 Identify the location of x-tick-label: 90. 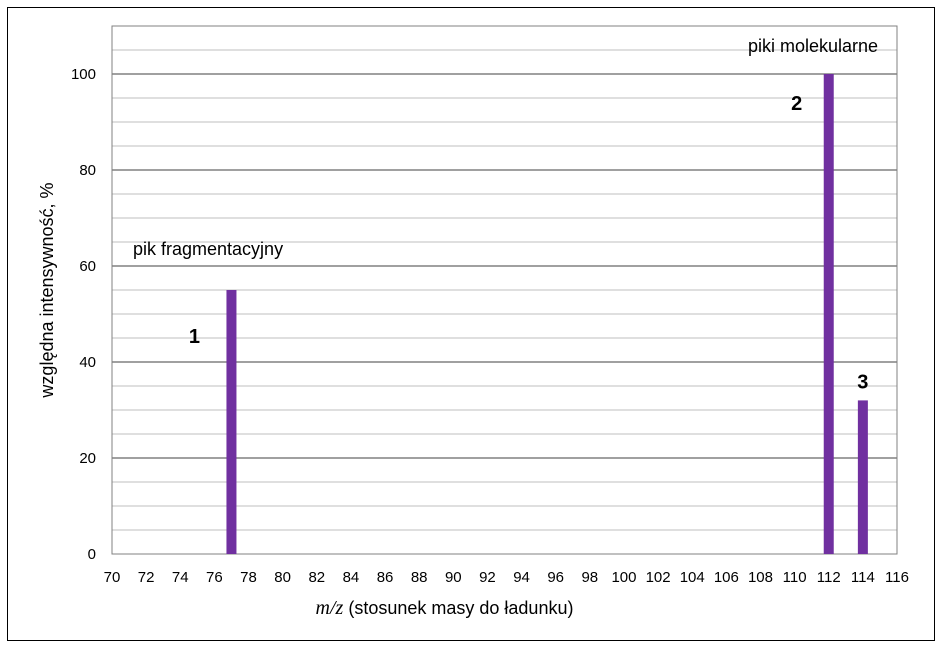
(453, 577).